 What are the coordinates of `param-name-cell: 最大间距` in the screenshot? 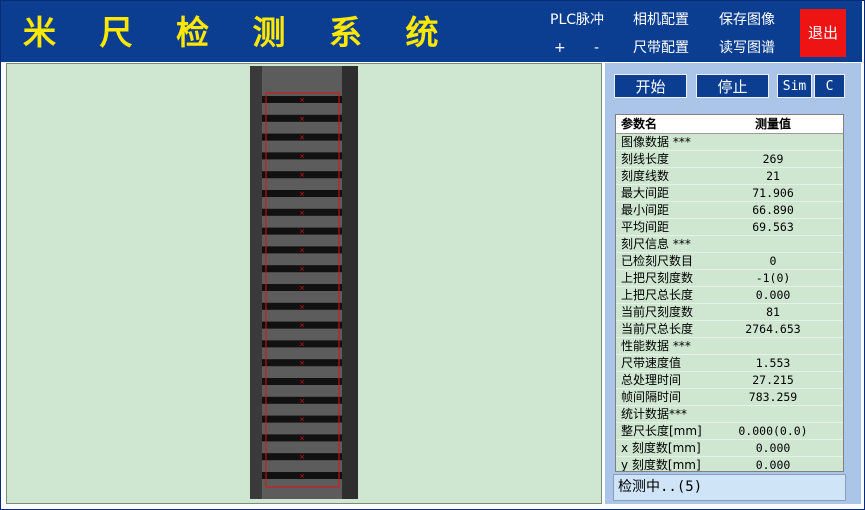 It's located at (645, 193).